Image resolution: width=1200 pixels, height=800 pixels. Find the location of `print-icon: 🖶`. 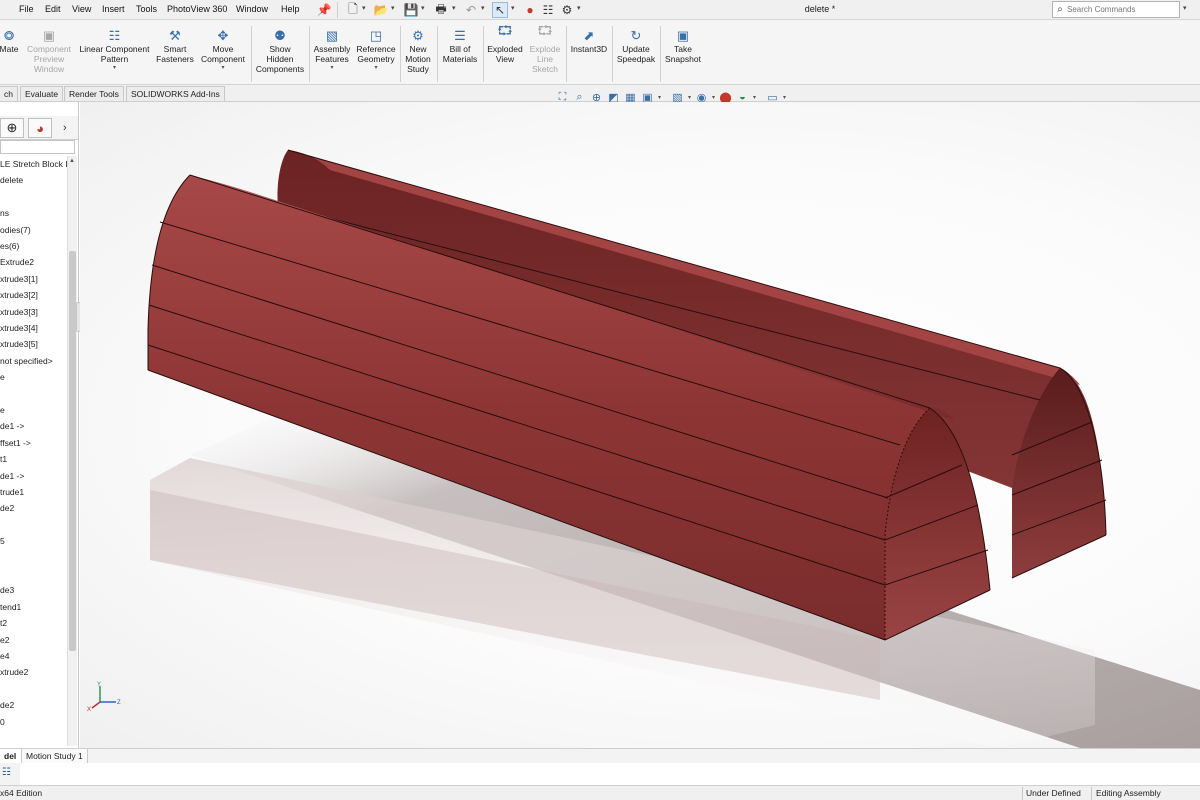

print-icon: 🖶 is located at coordinates (441, 10).